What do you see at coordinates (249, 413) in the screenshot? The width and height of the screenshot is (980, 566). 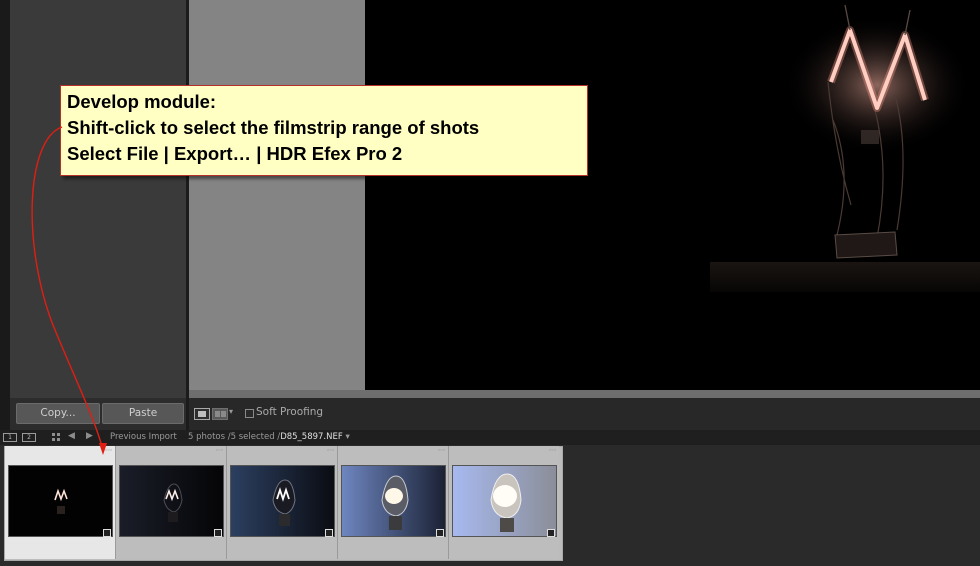 I see `soft-proofing-checkbox` at bounding box center [249, 413].